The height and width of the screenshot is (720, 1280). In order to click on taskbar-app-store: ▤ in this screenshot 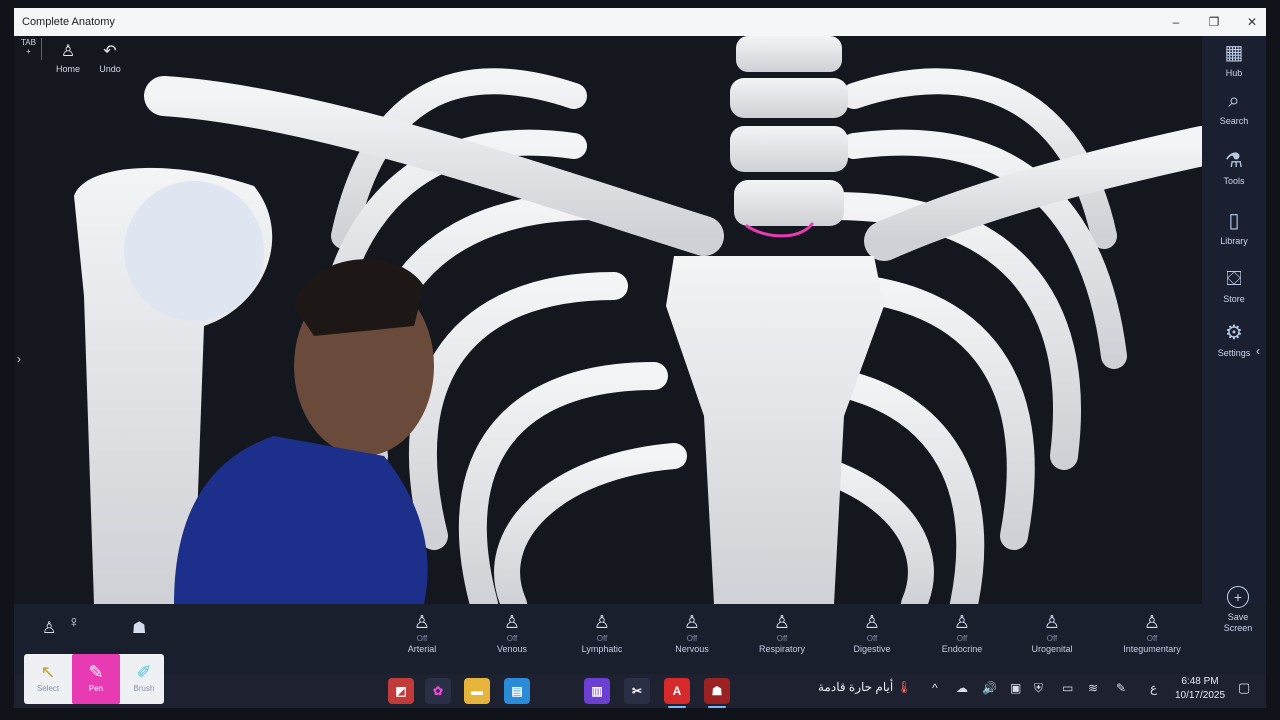, I will do `click(517, 691)`.